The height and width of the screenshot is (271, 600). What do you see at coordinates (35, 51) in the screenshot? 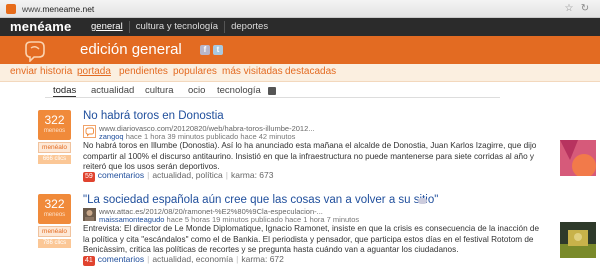
I see `meneame-logo-icon` at bounding box center [35, 51].